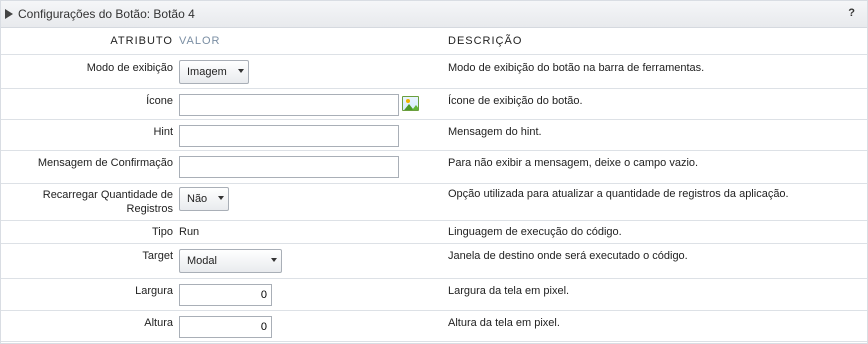 The width and height of the screenshot is (868, 344). Describe the element at coordinates (105, 163) in the screenshot. I see `label-confirm-message: Mensagem de Confirmação` at that location.